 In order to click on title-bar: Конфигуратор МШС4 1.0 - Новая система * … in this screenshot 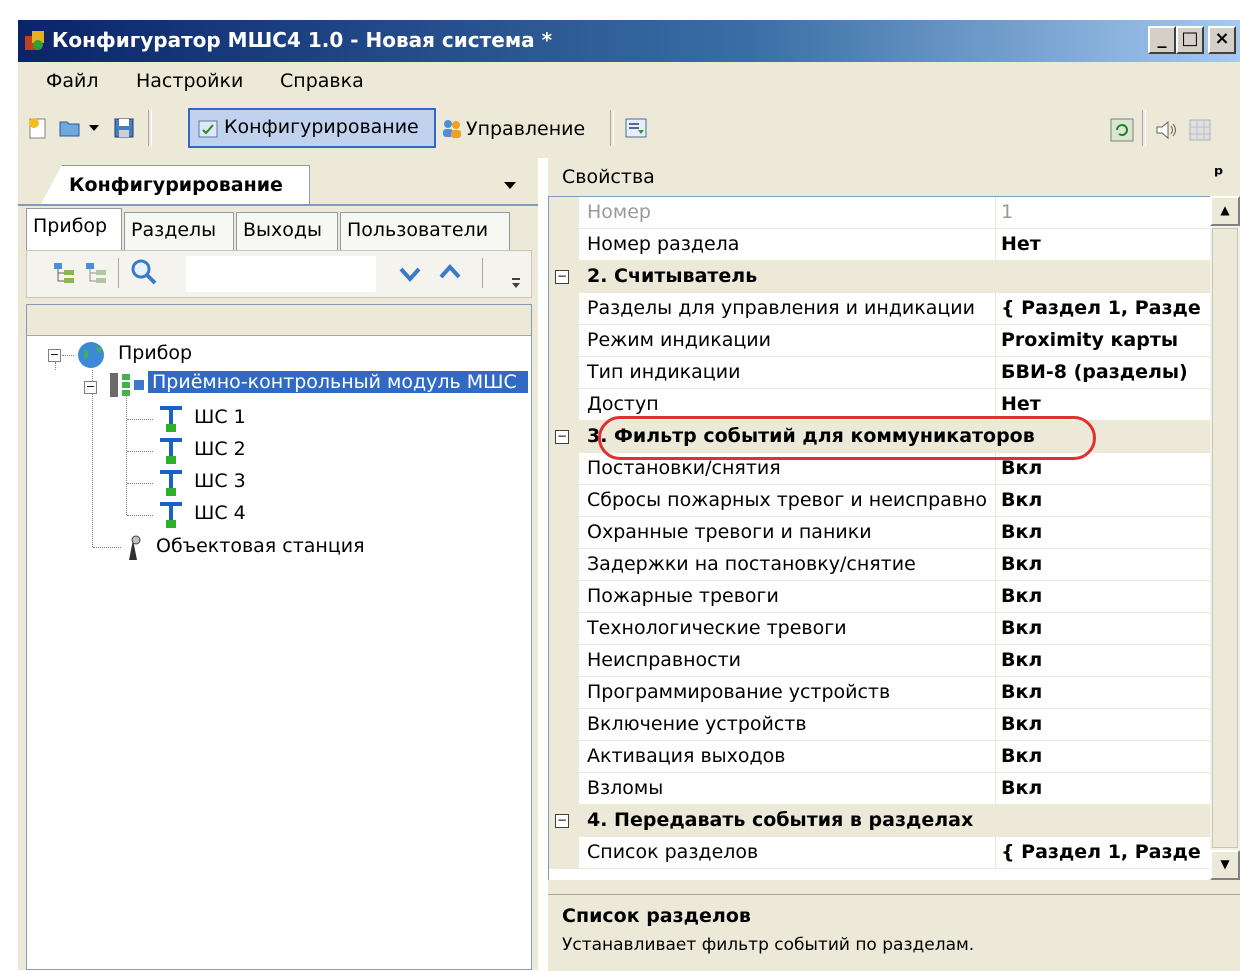, I will do `click(629, 41)`.